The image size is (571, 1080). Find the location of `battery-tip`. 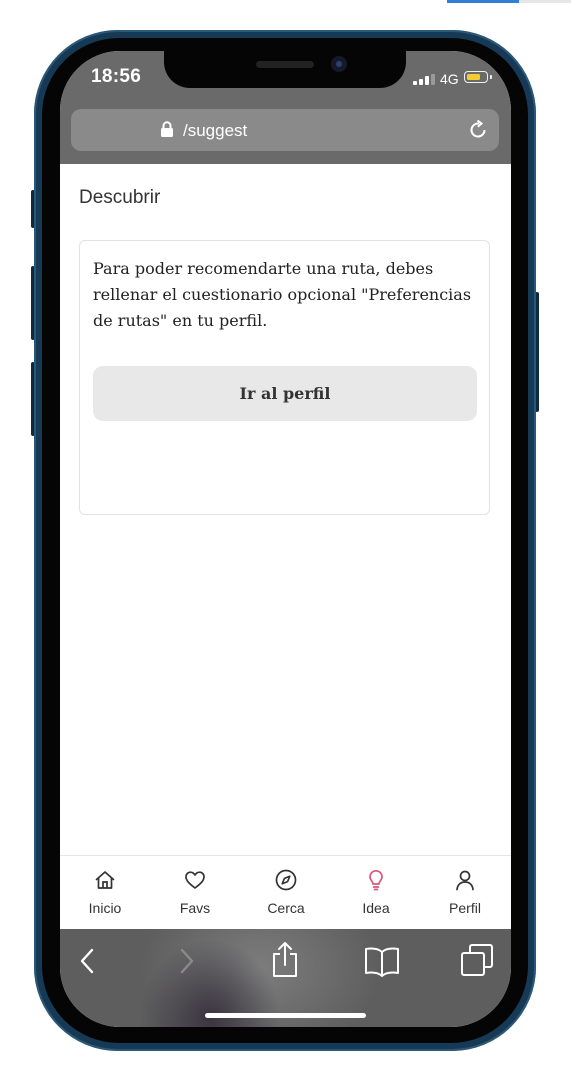

battery-tip is located at coordinates (491, 77).